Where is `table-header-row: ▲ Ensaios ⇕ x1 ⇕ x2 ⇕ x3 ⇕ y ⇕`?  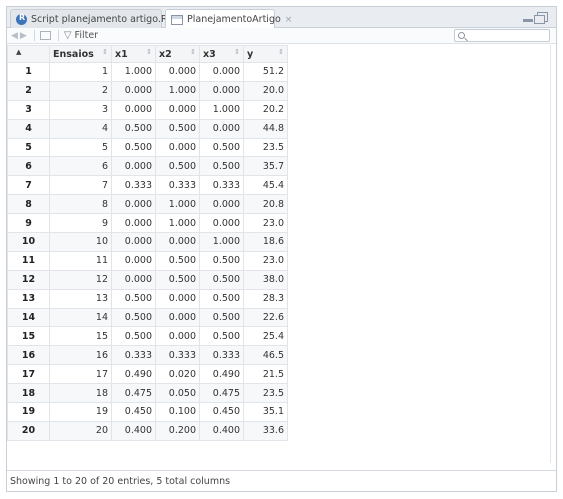
table-header-row: ▲ Ensaios ⇕ x1 ⇕ x2 ⇕ x3 ⇕ y ⇕ is located at coordinates (147, 54).